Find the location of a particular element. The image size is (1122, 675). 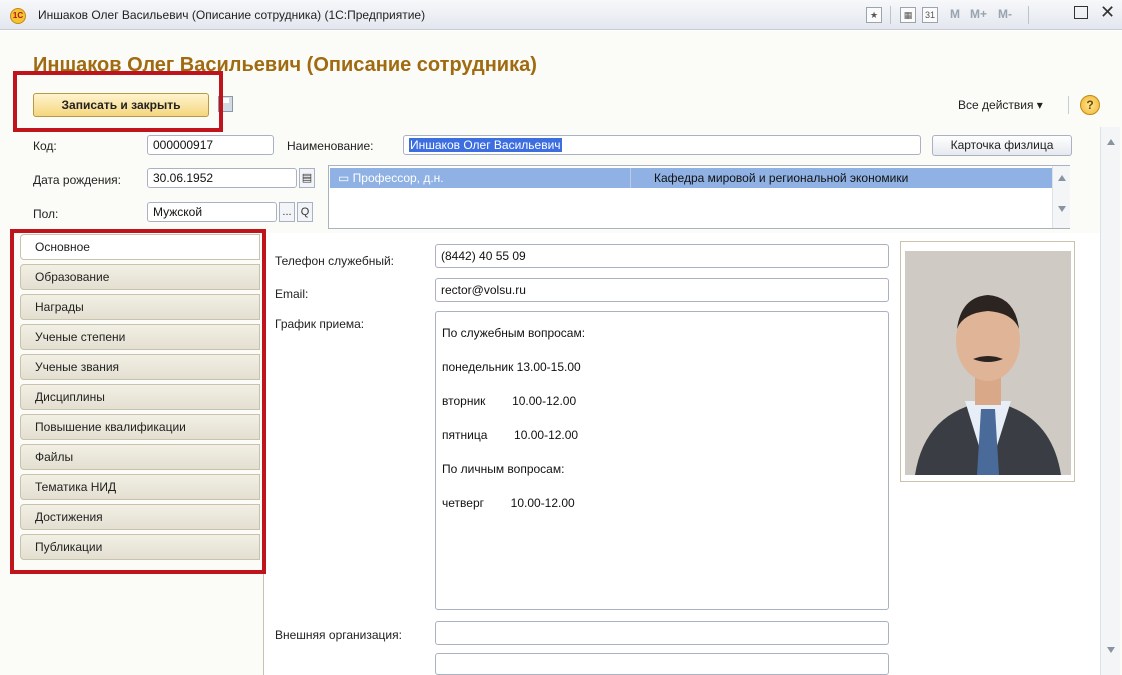

positions-scrollbar is located at coordinates (1061, 197).